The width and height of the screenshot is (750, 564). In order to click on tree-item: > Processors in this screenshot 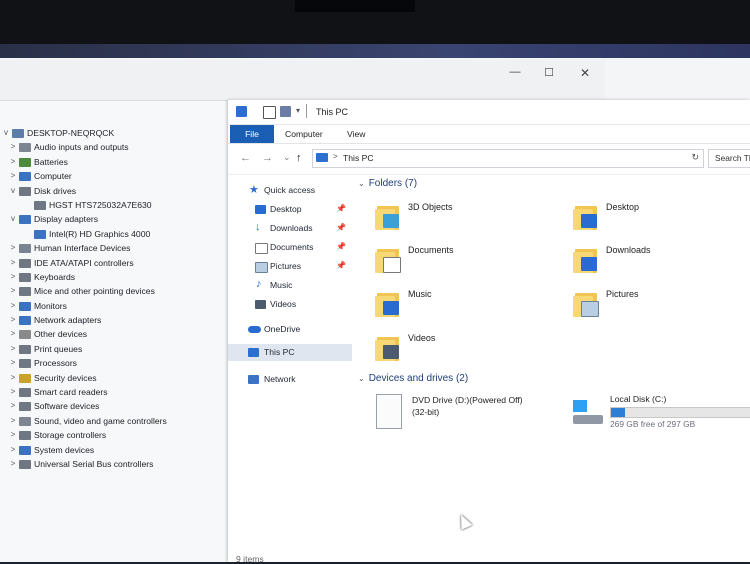, I will do `click(115, 363)`.